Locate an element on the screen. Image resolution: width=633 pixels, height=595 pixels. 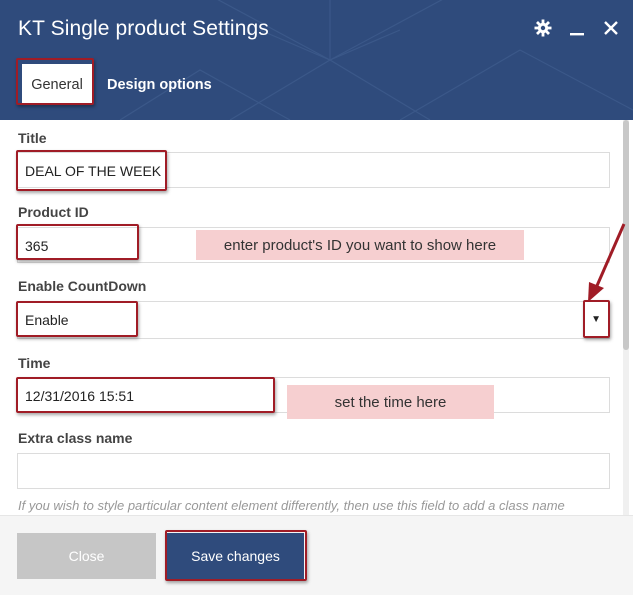
content-scrollbar is located at coordinates (626, 317).